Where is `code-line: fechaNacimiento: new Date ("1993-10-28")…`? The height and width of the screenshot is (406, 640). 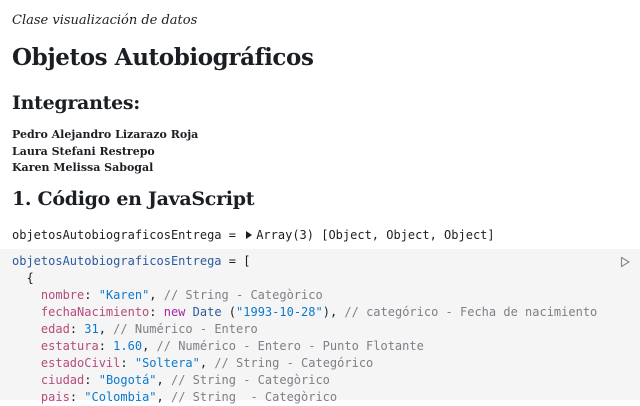
code-line: fechaNacimiento: new Date ("1993-10-28")… is located at coordinates (319, 312).